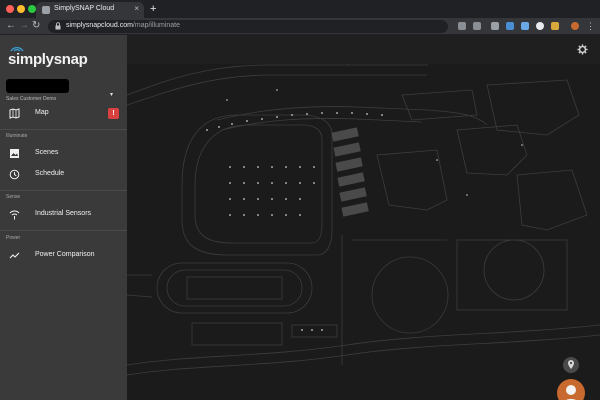  I want to click on sidebar-item-label: Industrial Sensors, so click(63, 213).